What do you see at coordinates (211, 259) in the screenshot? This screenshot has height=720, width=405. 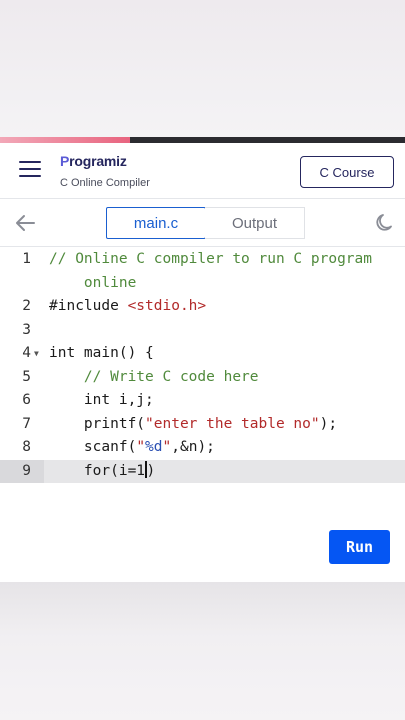 I see `code-text: // Online C compiler to run C program` at bounding box center [211, 259].